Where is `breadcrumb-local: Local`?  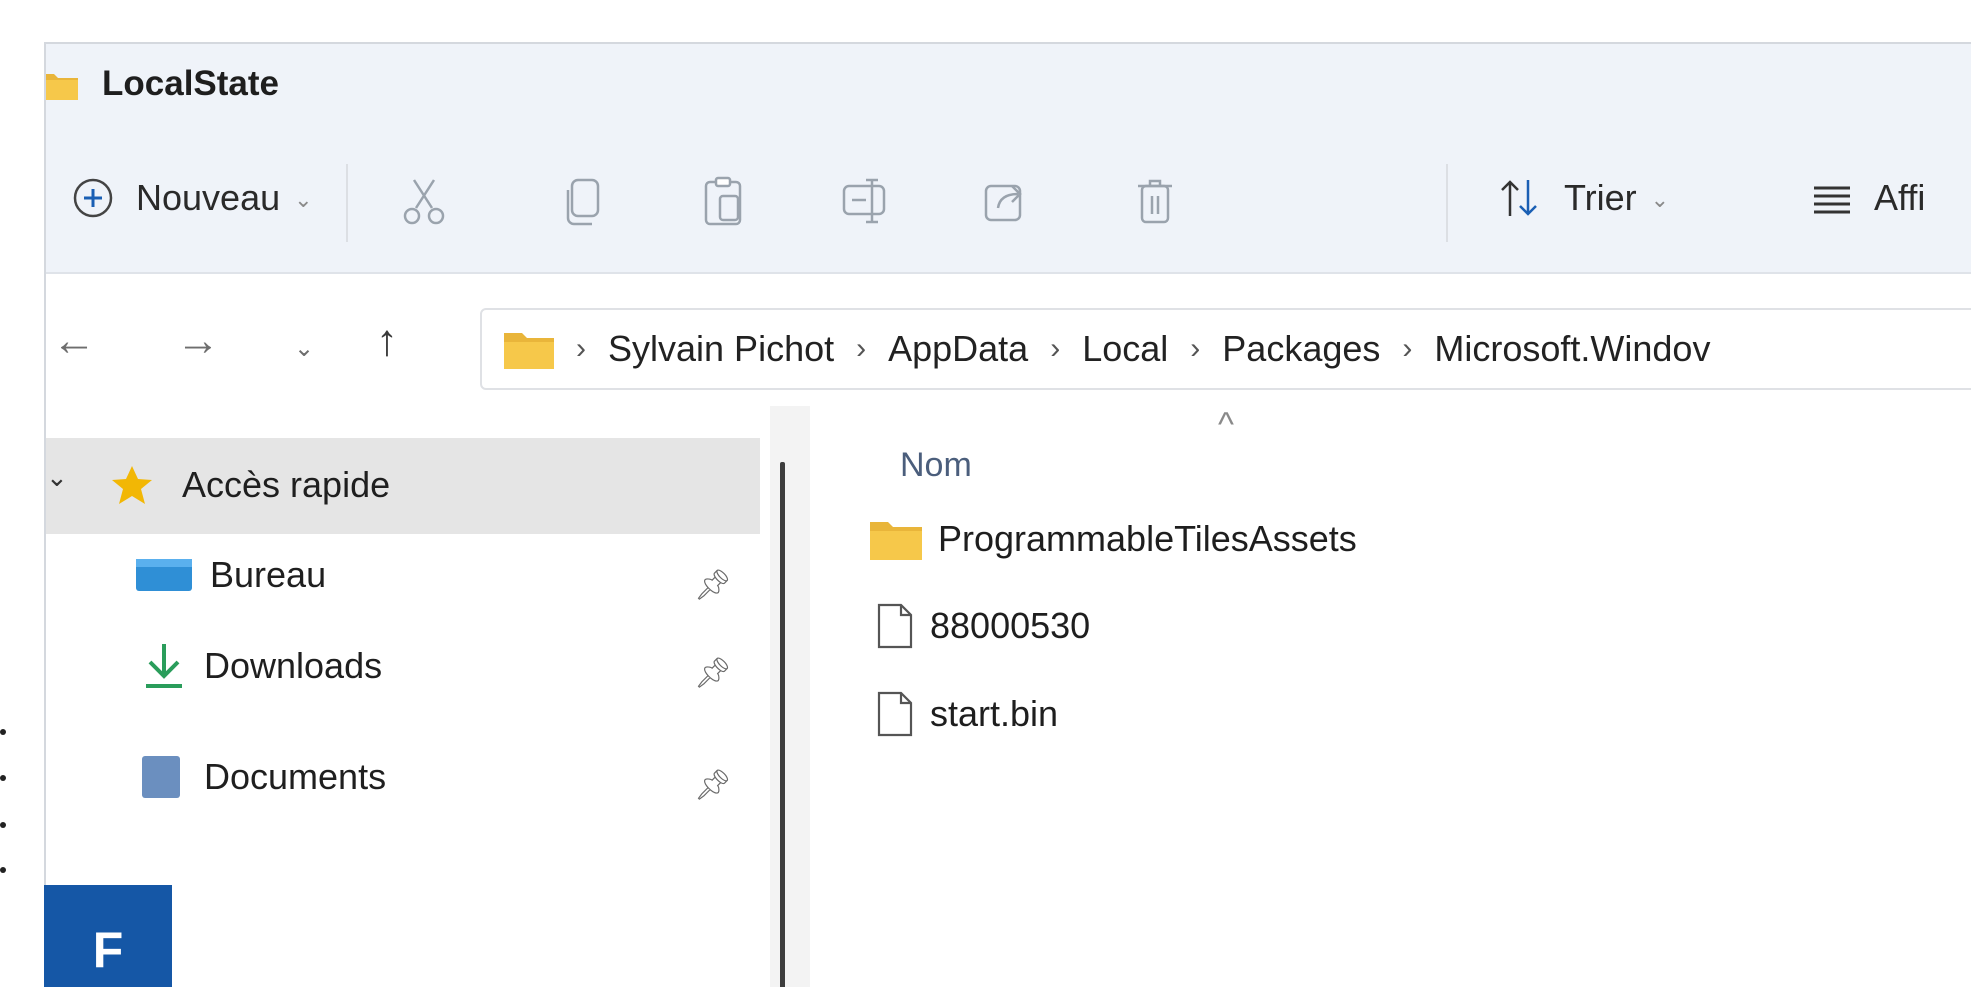 breadcrumb-local: Local is located at coordinates (1125, 349).